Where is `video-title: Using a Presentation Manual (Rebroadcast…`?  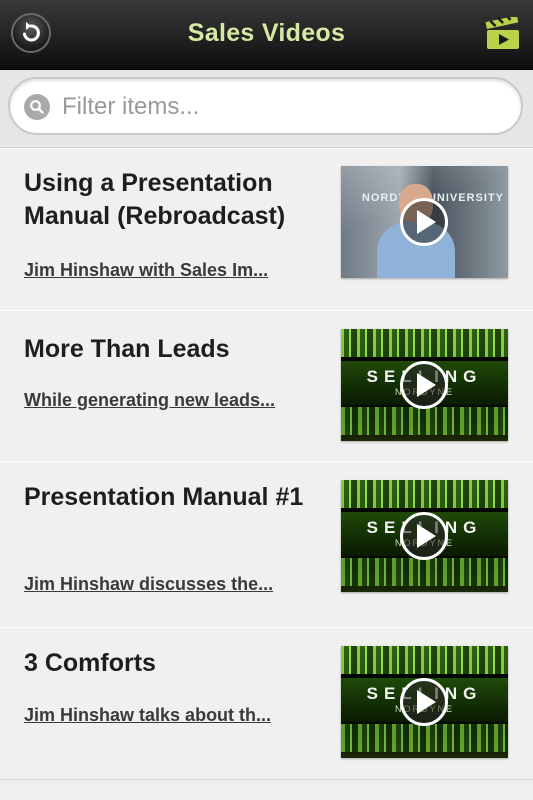 video-title: Using a Presentation Manual (Rebroadcast… is located at coordinates (155, 199).